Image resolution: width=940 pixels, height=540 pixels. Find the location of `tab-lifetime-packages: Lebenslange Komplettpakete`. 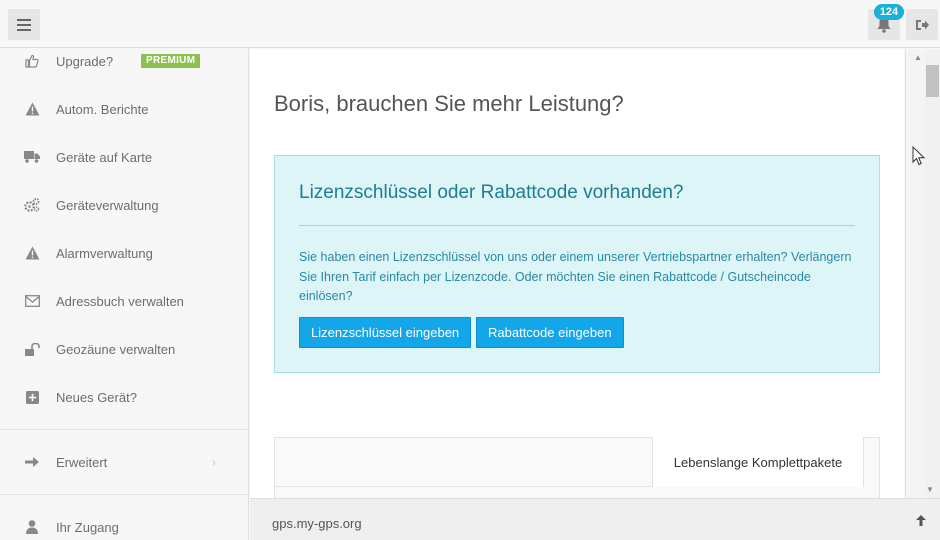

tab-lifetime-packages: Lebenslange Komplettpakete is located at coordinates (758, 462).